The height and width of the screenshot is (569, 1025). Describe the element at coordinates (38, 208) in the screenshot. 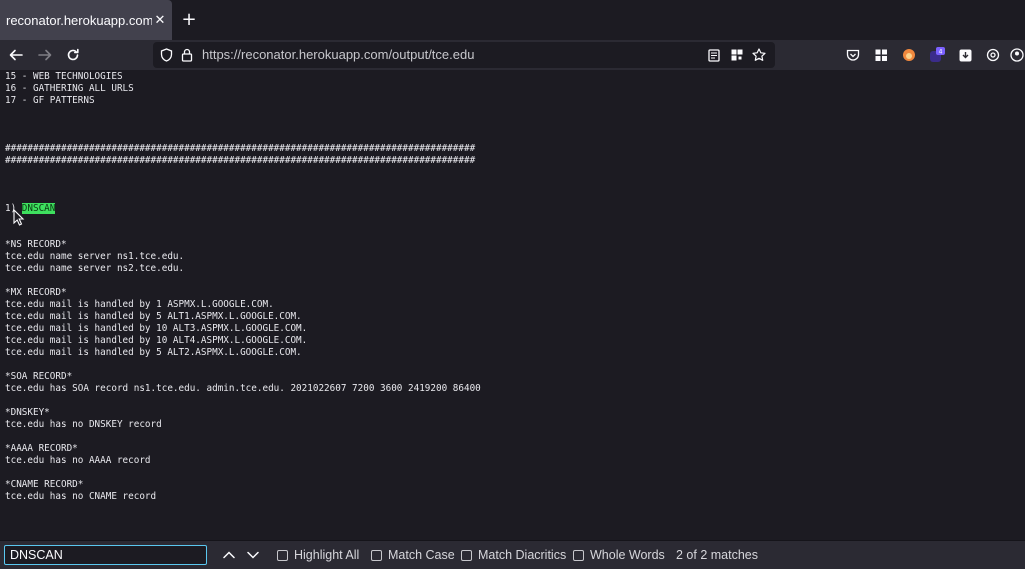

I see `find-match-highlight: DNSCAN` at that location.